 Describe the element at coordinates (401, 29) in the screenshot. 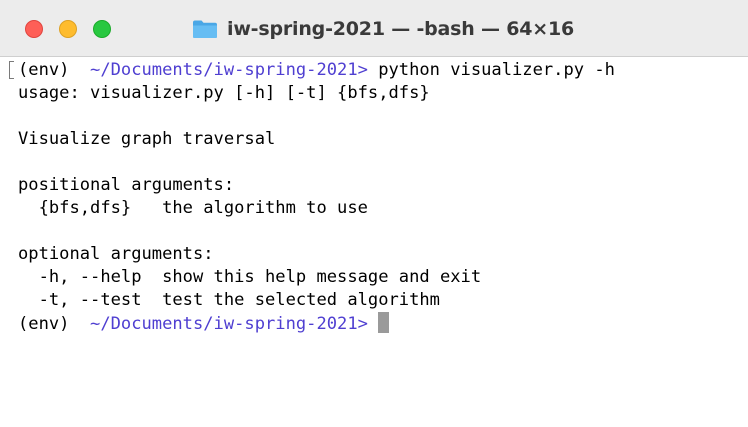

I see `window-title-text: iw-spring-2021 — -bash — 64×16` at that location.